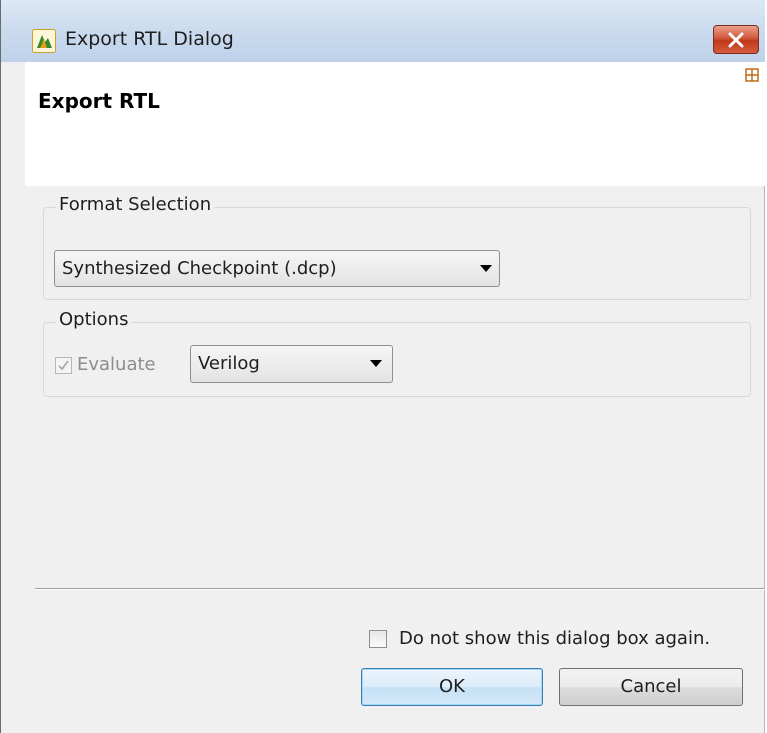 The image size is (767, 733). Describe the element at coordinates (400, 589) in the screenshot. I see `footer-separator` at that location.